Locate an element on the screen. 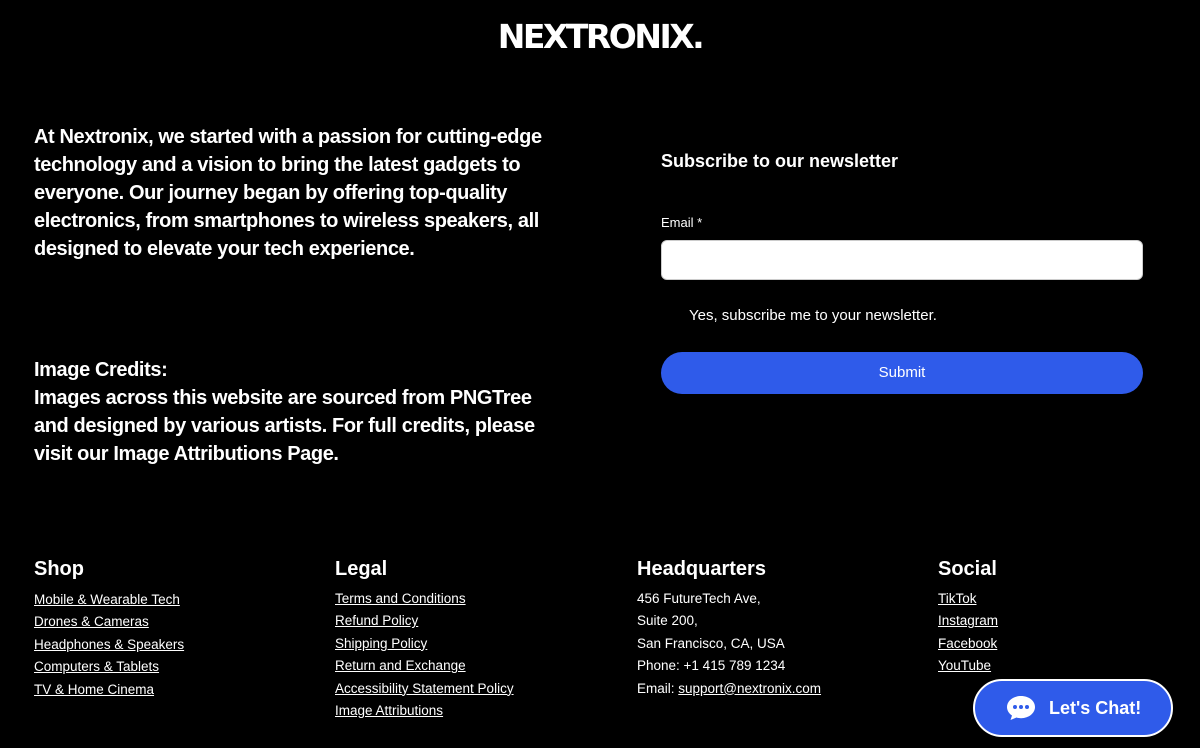 This screenshot has height=748, width=1200. social-link-facebook: Facebook is located at coordinates (1069, 644).